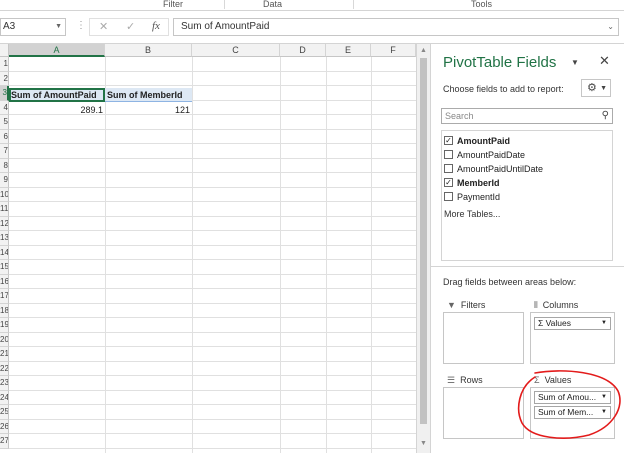 The height and width of the screenshot is (453, 624). I want to click on pane-options-icon: ▼, so click(575, 62).